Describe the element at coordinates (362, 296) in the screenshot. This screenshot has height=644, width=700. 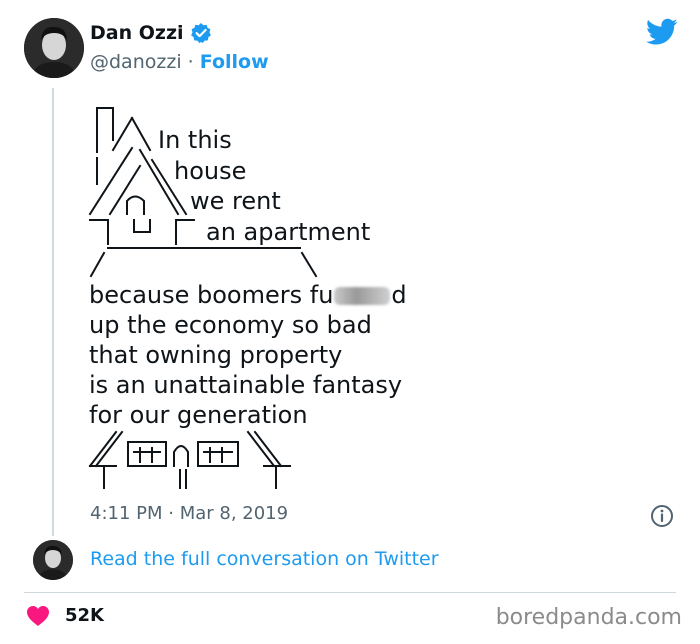
I see `censored-blur` at that location.